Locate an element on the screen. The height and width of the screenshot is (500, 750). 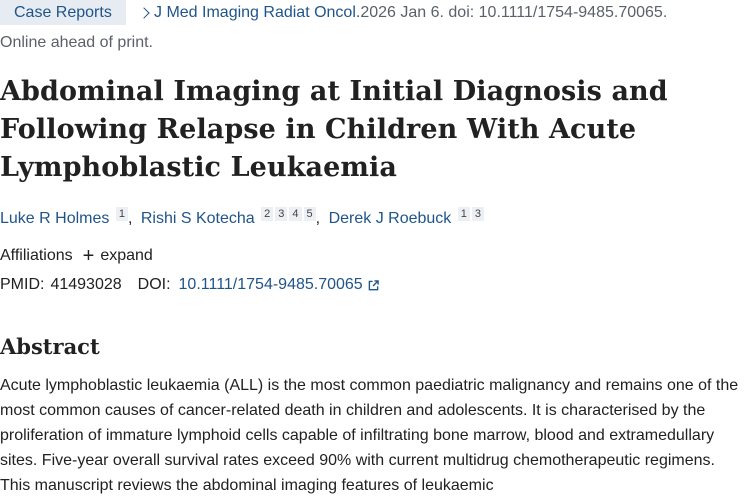
doi-label: DOI: is located at coordinates (154, 284).